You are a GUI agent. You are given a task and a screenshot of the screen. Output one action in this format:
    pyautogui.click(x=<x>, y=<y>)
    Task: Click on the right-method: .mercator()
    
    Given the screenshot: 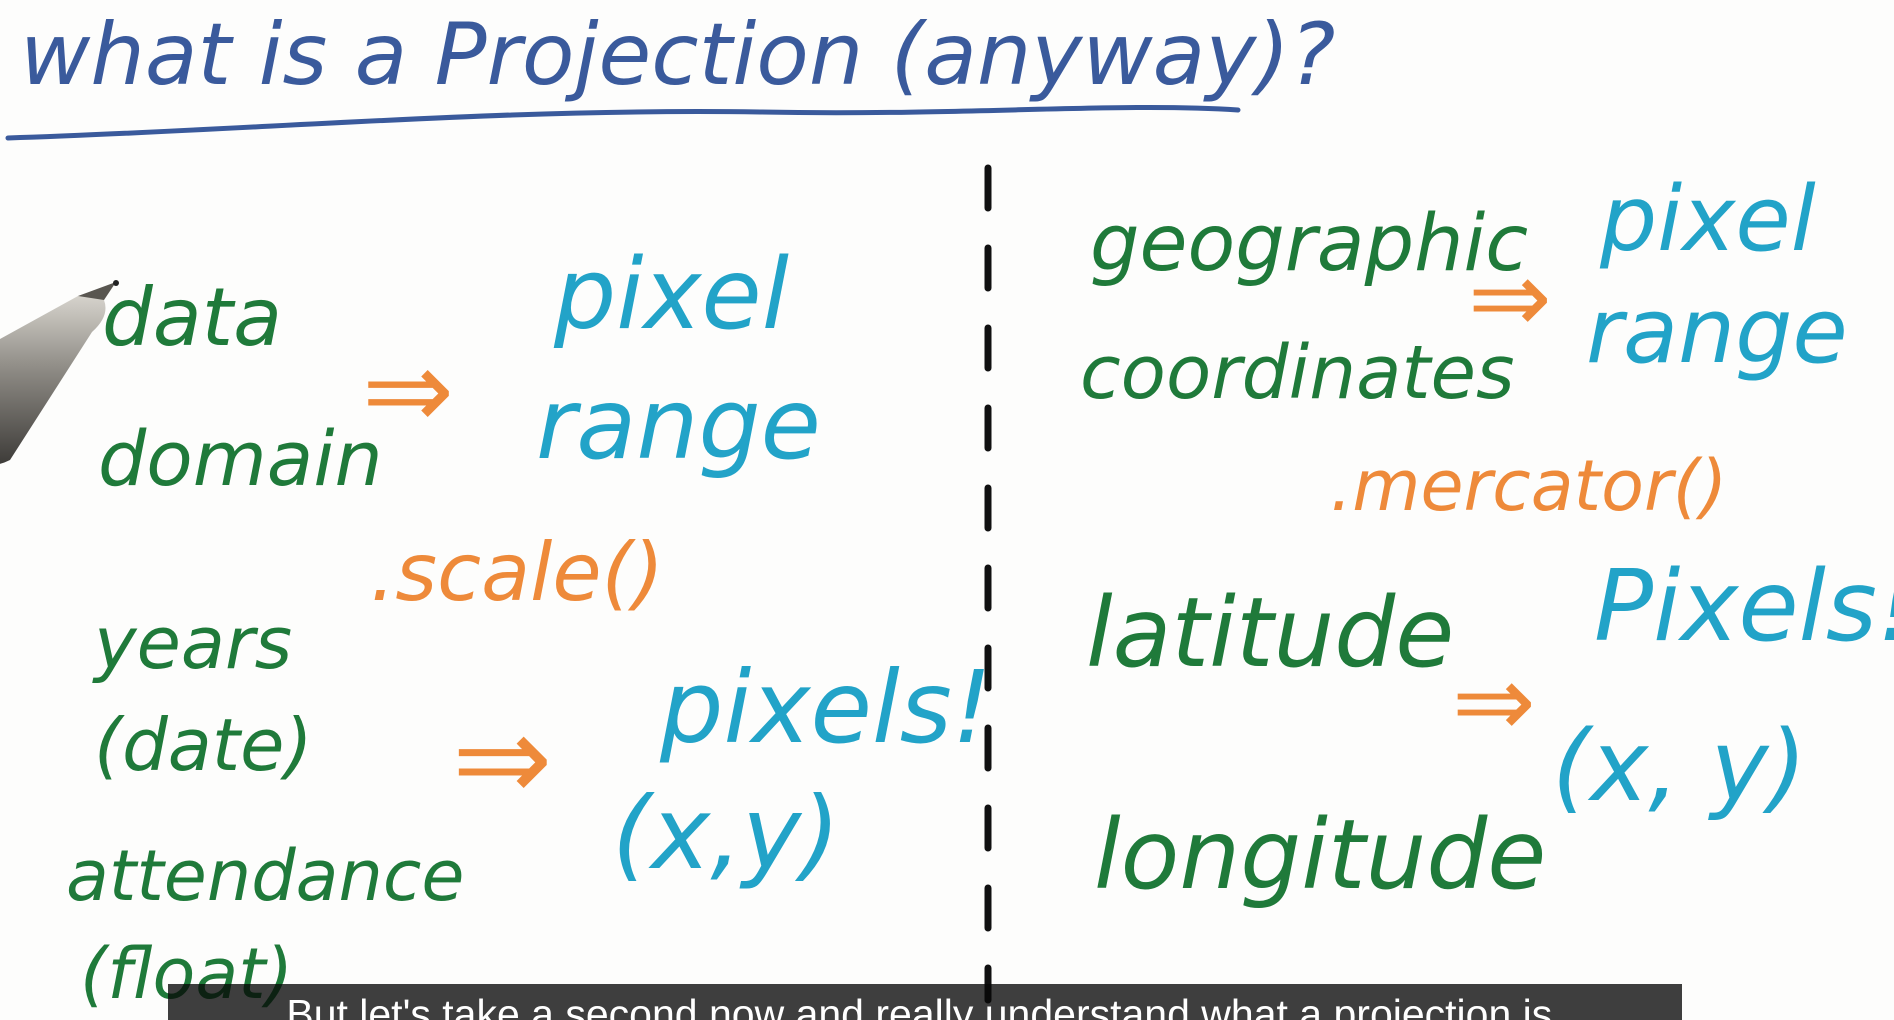 What is the action you would take?
    pyautogui.click(x=1528, y=486)
    